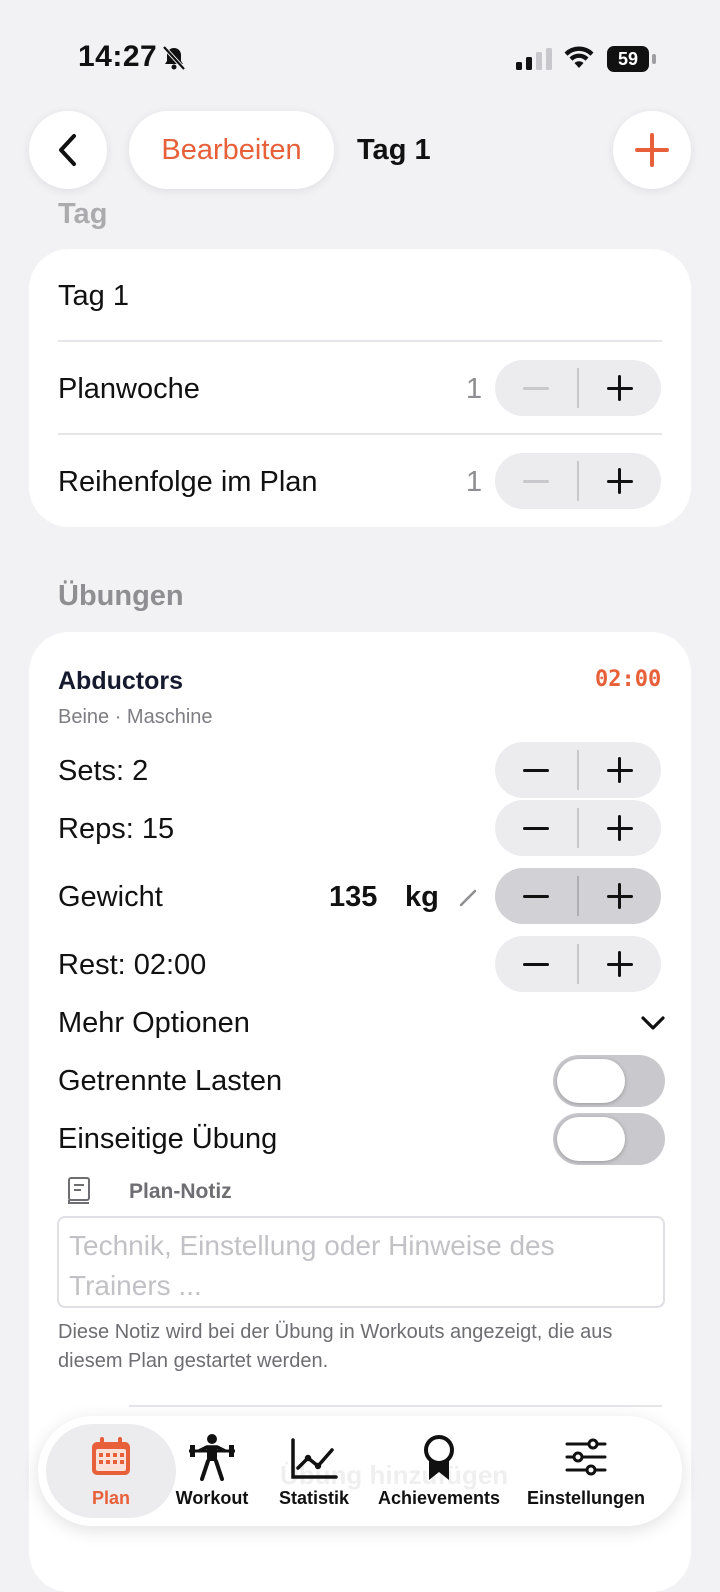 This screenshot has width=720, height=1592. What do you see at coordinates (180, 1191) in the screenshot?
I see `note-label: Plan-Notiz` at bounding box center [180, 1191].